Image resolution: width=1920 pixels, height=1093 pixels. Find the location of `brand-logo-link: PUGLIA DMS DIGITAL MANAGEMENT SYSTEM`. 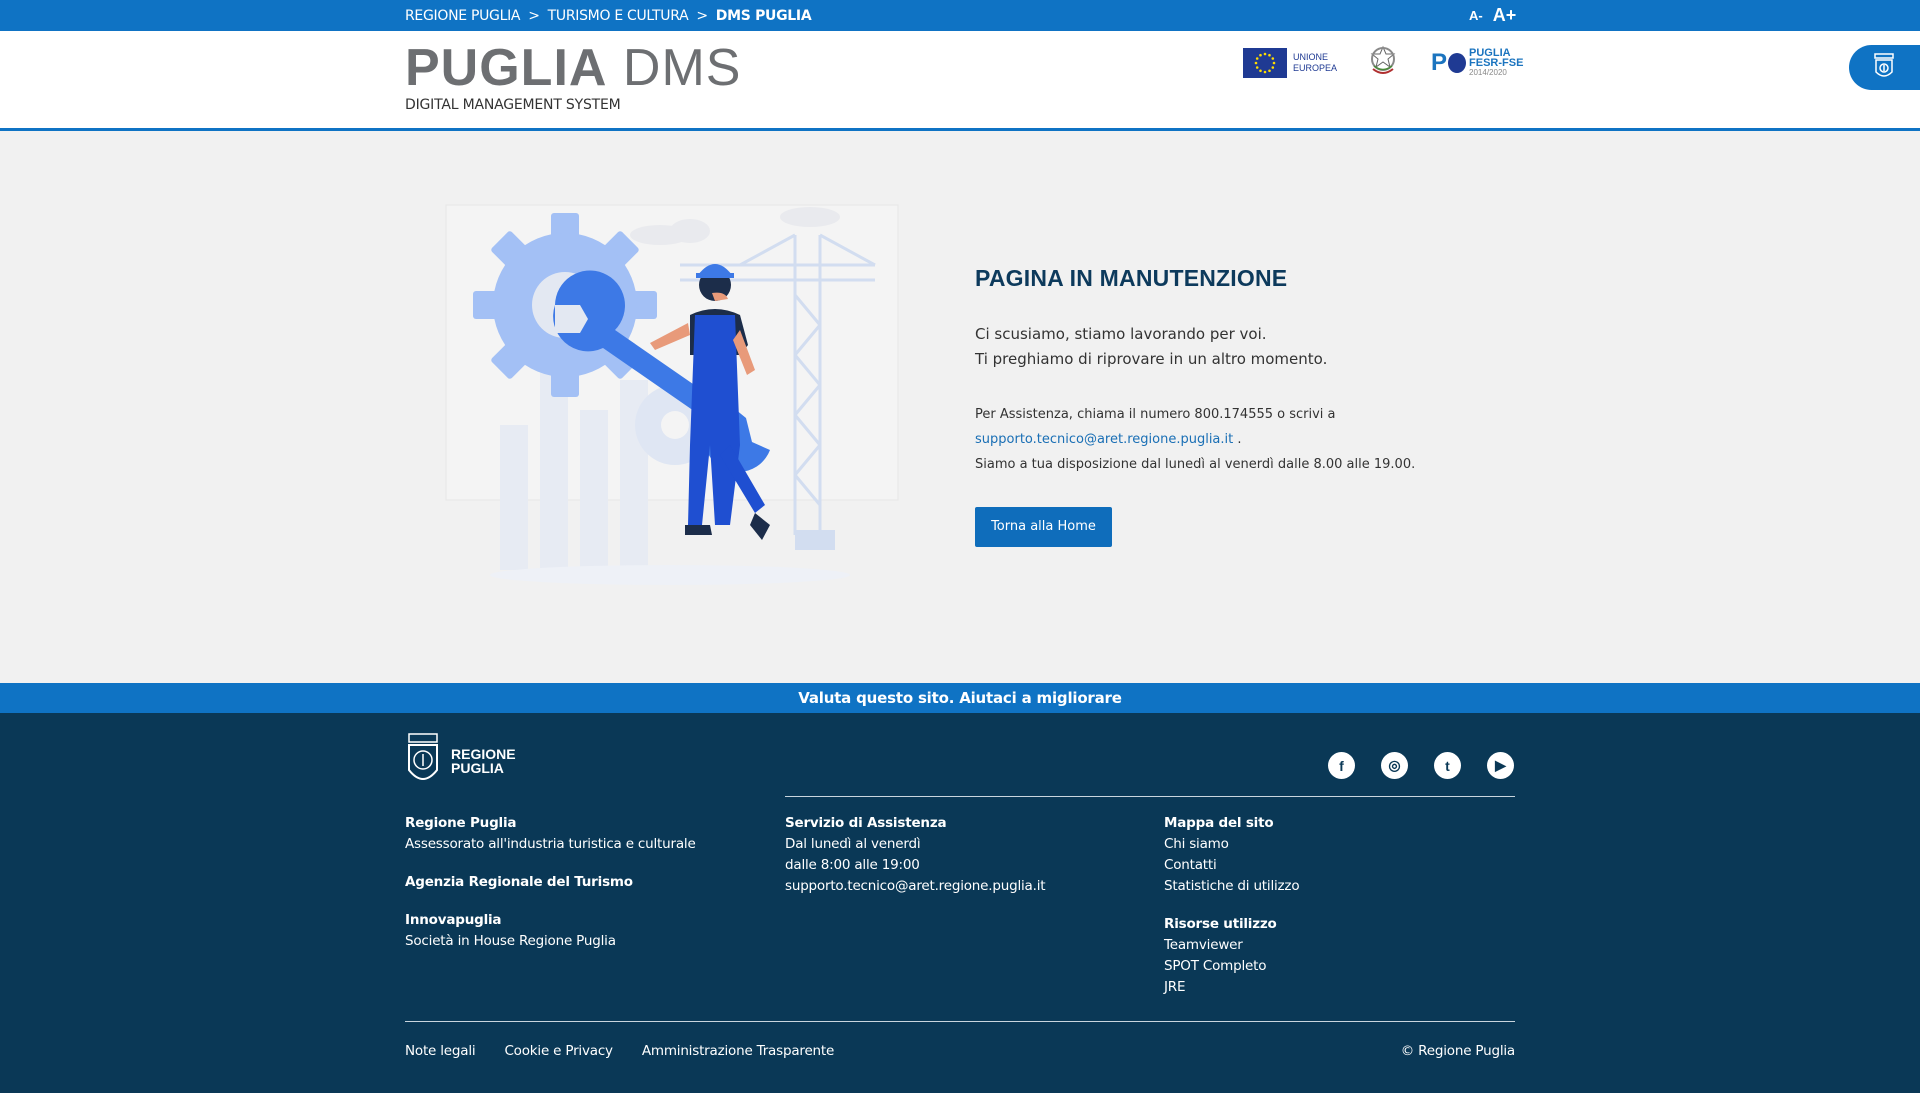

brand-logo-link: PUGLIA DMS DIGITAL MANAGEMENT SYSTEM is located at coordinates (573, 77).